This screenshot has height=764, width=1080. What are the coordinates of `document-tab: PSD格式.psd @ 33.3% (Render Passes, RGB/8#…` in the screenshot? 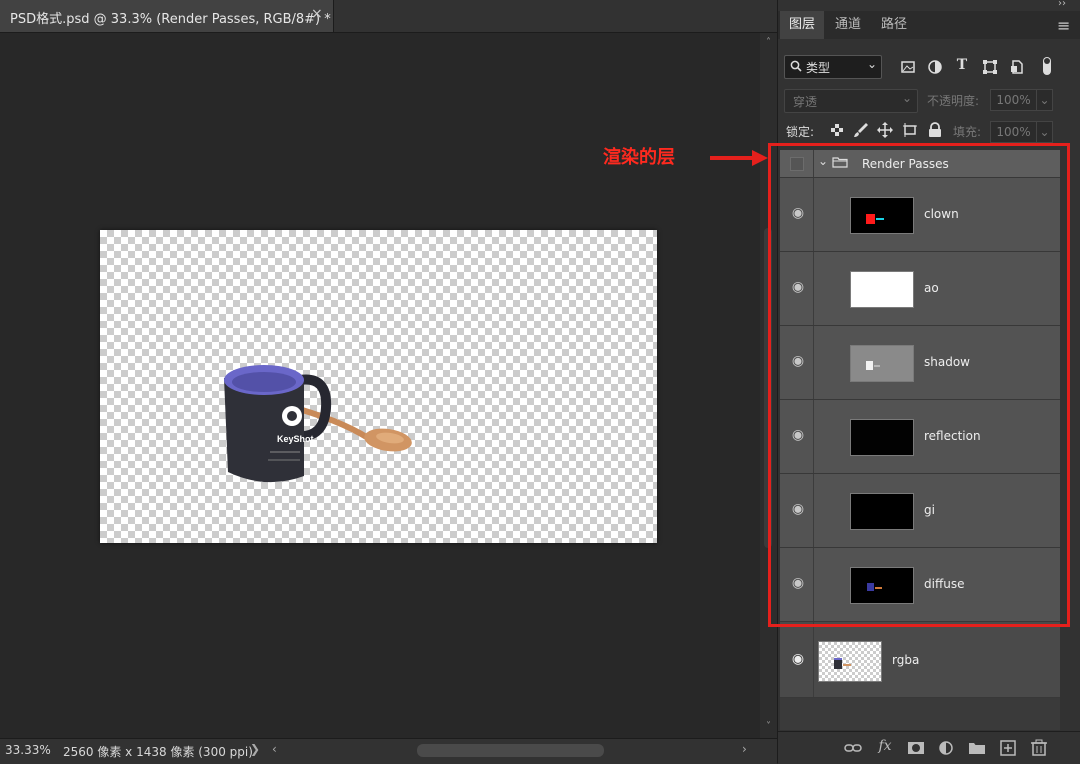 It's located at (167, 16).